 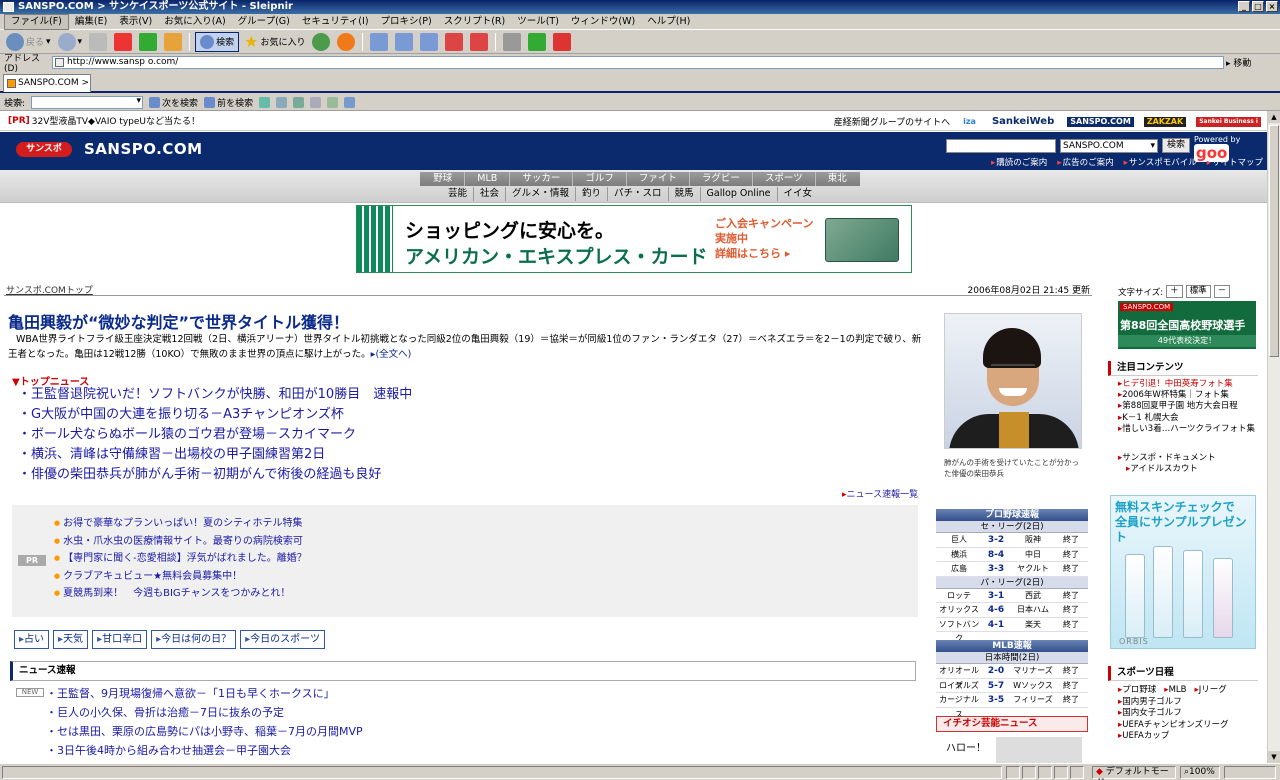 What do you see at coordinates (1001, 146) in the screenshot?
I see `site-search-input` at bounding box center [1001, 146].